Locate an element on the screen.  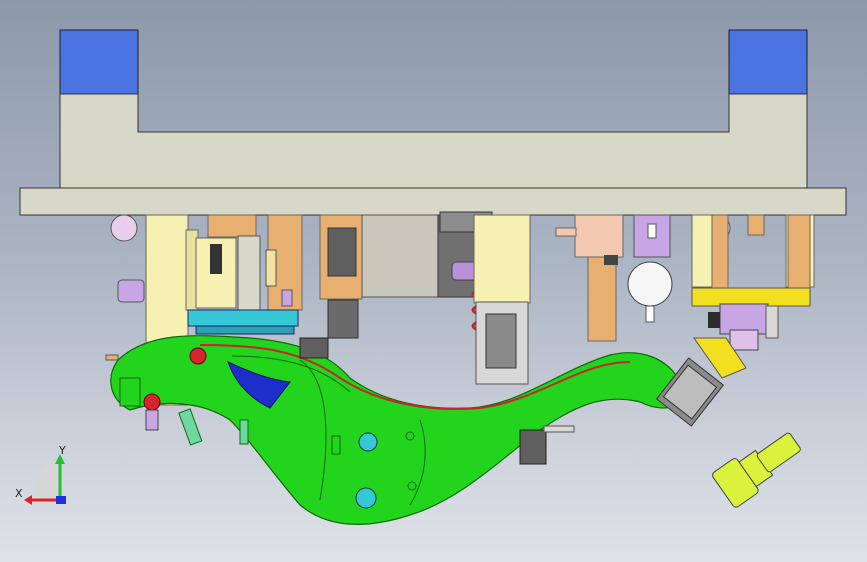
grey-block is located at coordinates (400, 256).